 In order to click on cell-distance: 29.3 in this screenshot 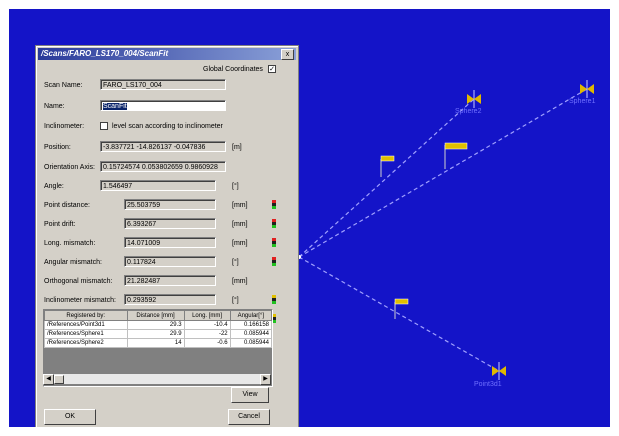, I will do `click(155, 325)`.